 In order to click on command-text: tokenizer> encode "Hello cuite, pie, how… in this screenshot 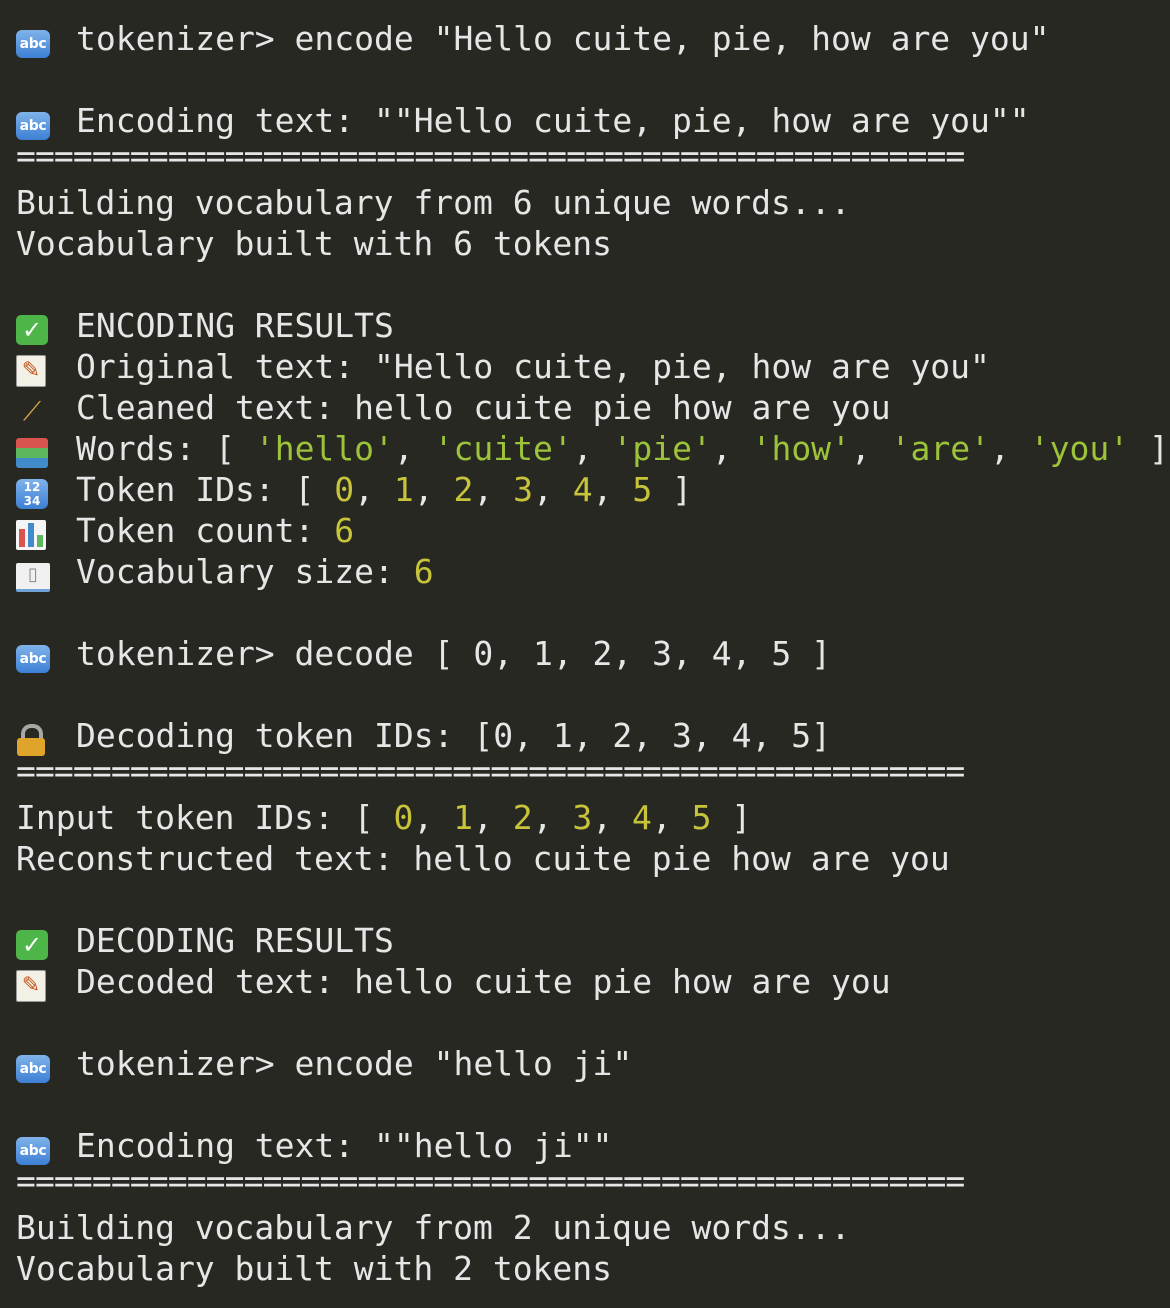, I will do `click(563, 38)`.